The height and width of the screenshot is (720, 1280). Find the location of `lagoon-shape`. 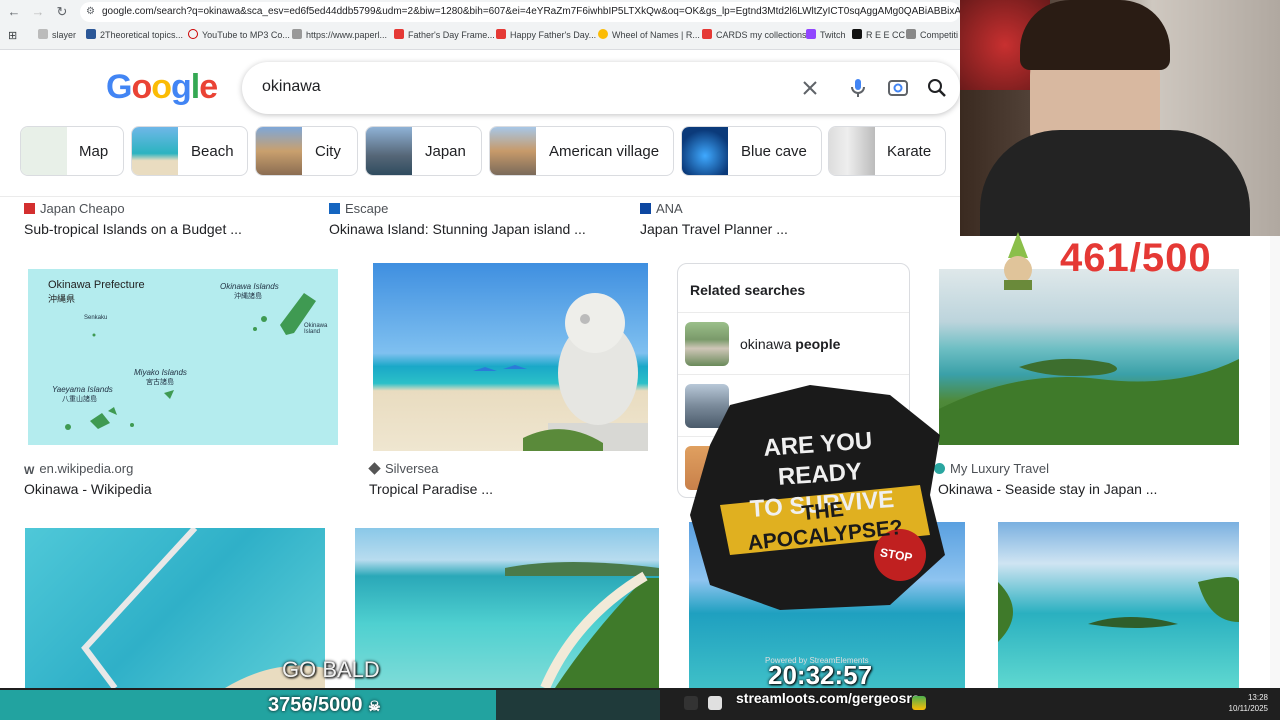

lagoon-shape is located at coordinates (582, 625).